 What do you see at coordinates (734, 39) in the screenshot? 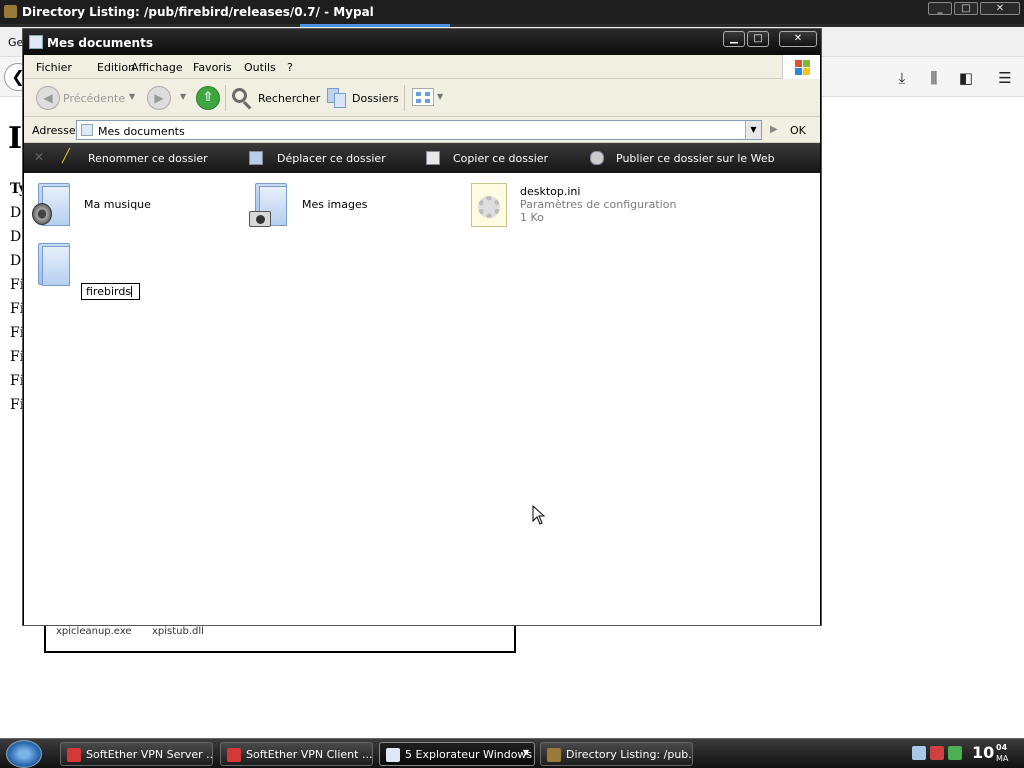
I see `explorer-minimize-button: ▁` at bounding box center [734, 39].